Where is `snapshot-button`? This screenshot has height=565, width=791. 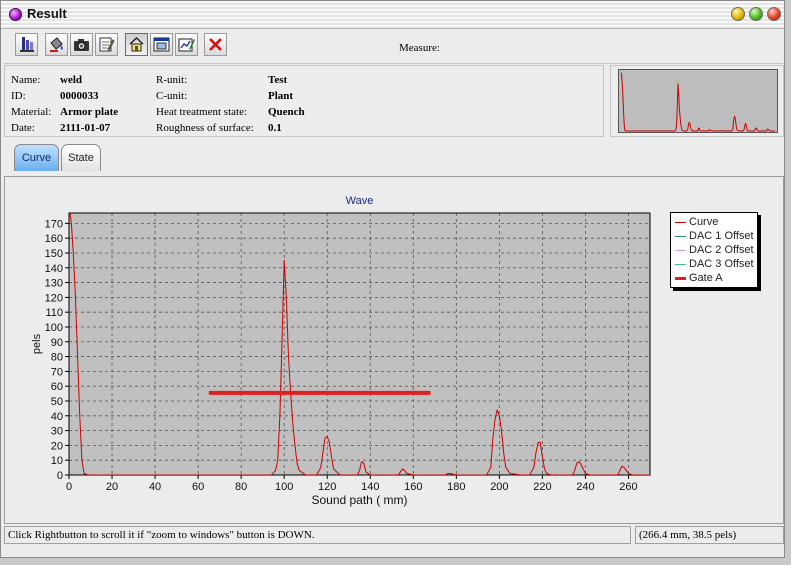
snapshot-button is located at coordinates (81, 44).